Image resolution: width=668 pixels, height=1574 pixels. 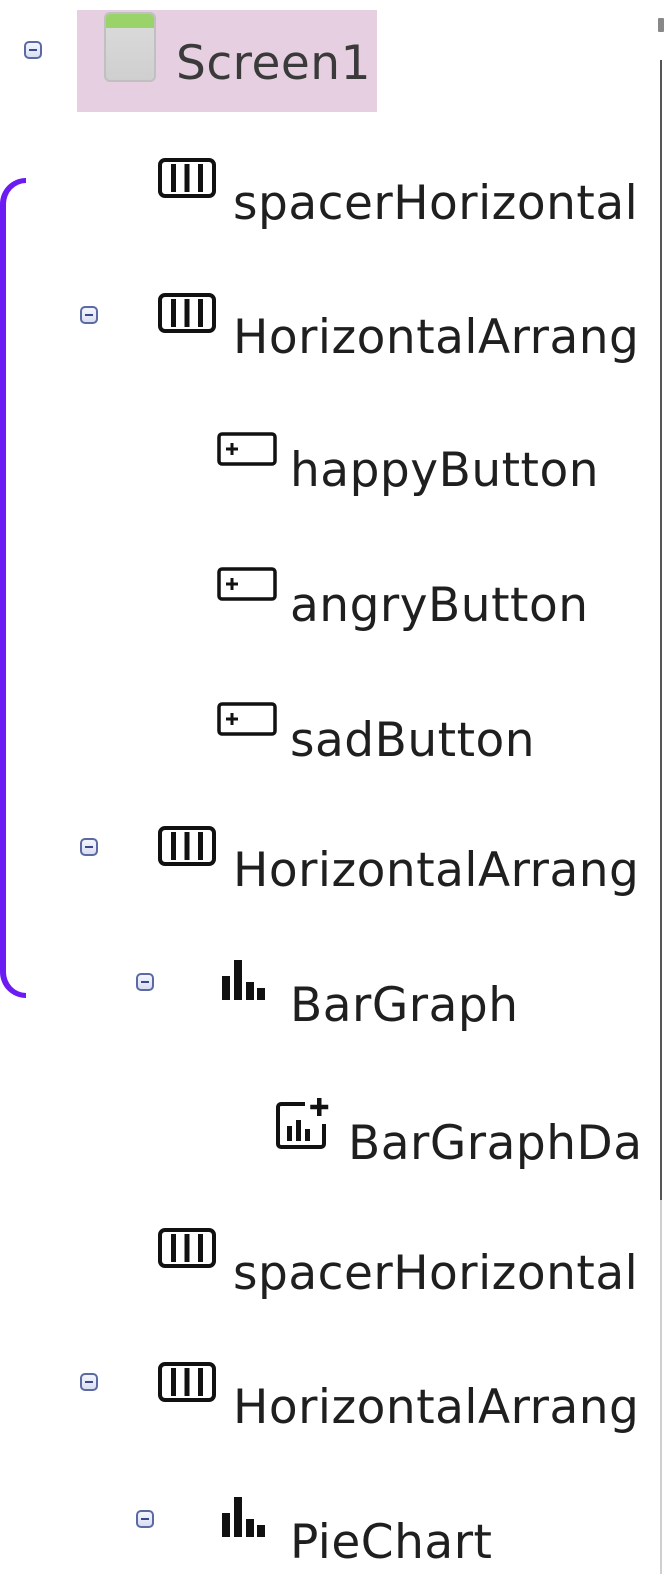 What do you see at coordinates (130, 47) in the screenshot?
I see `screen-icon` at bounding box center [130, 47].